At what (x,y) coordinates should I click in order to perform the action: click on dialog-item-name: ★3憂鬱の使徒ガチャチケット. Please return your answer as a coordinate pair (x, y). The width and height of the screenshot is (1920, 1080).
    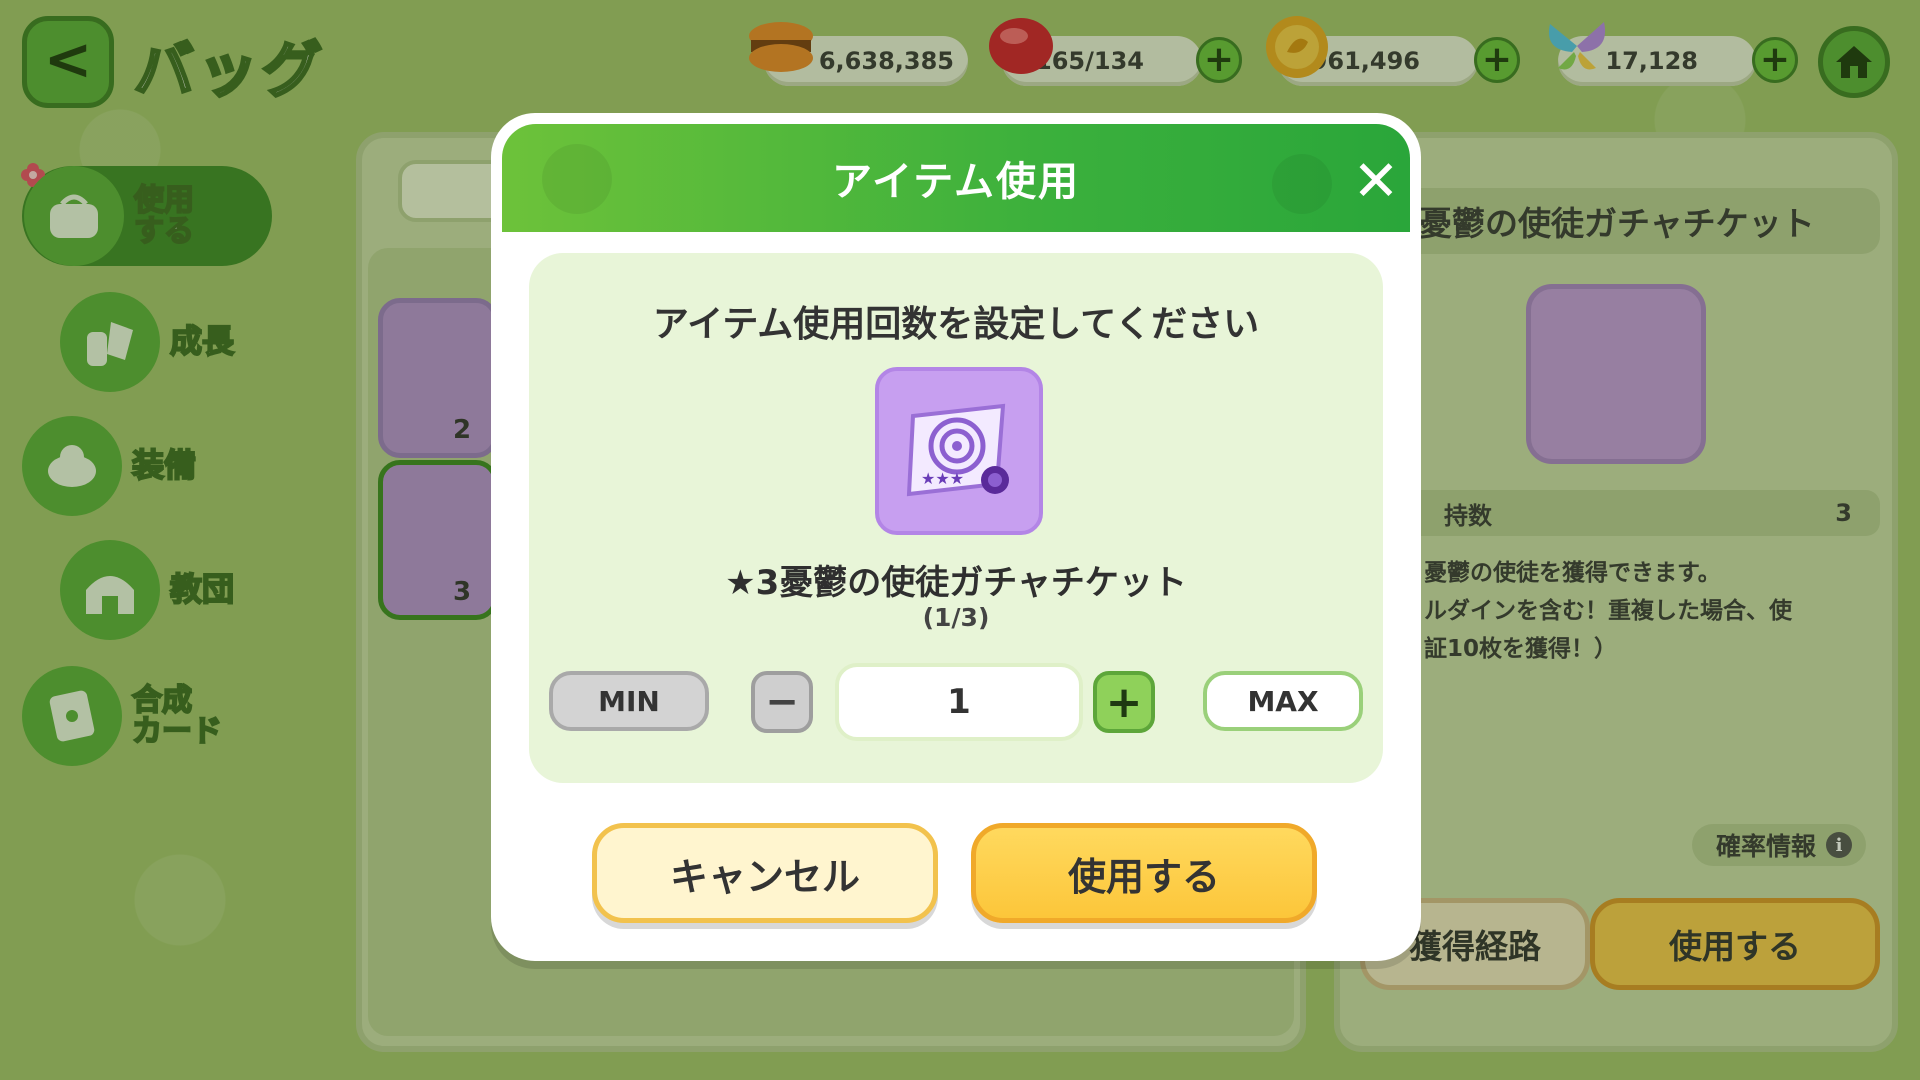
    Looking at the image, I should click on (956, 583).